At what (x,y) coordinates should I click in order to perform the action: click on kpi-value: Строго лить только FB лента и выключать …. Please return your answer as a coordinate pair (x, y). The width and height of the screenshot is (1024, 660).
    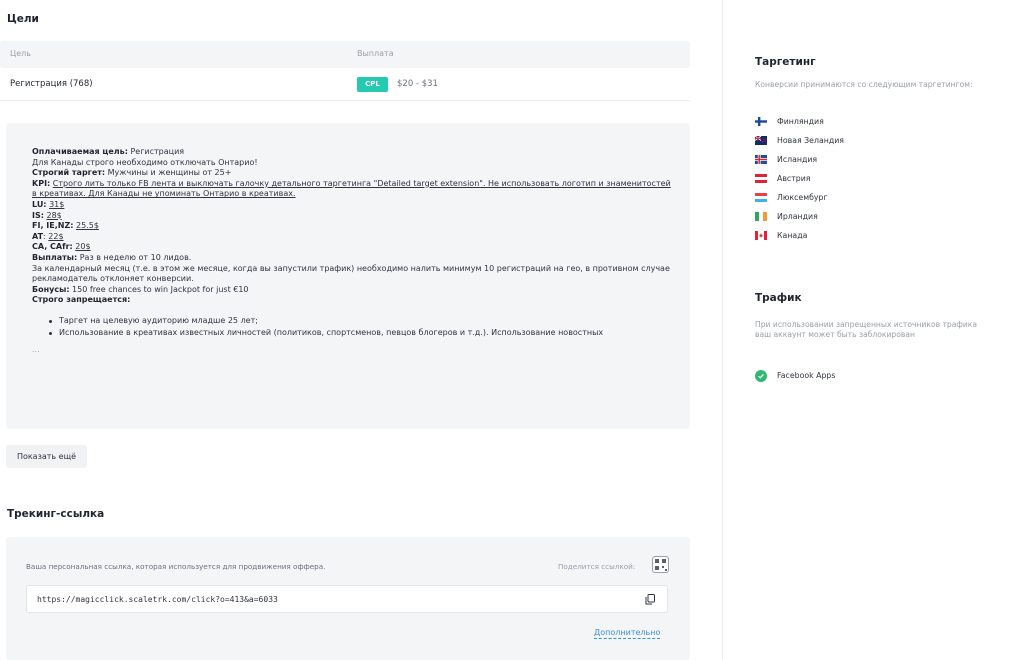
    Looking at the image, I should click on (351, 188).